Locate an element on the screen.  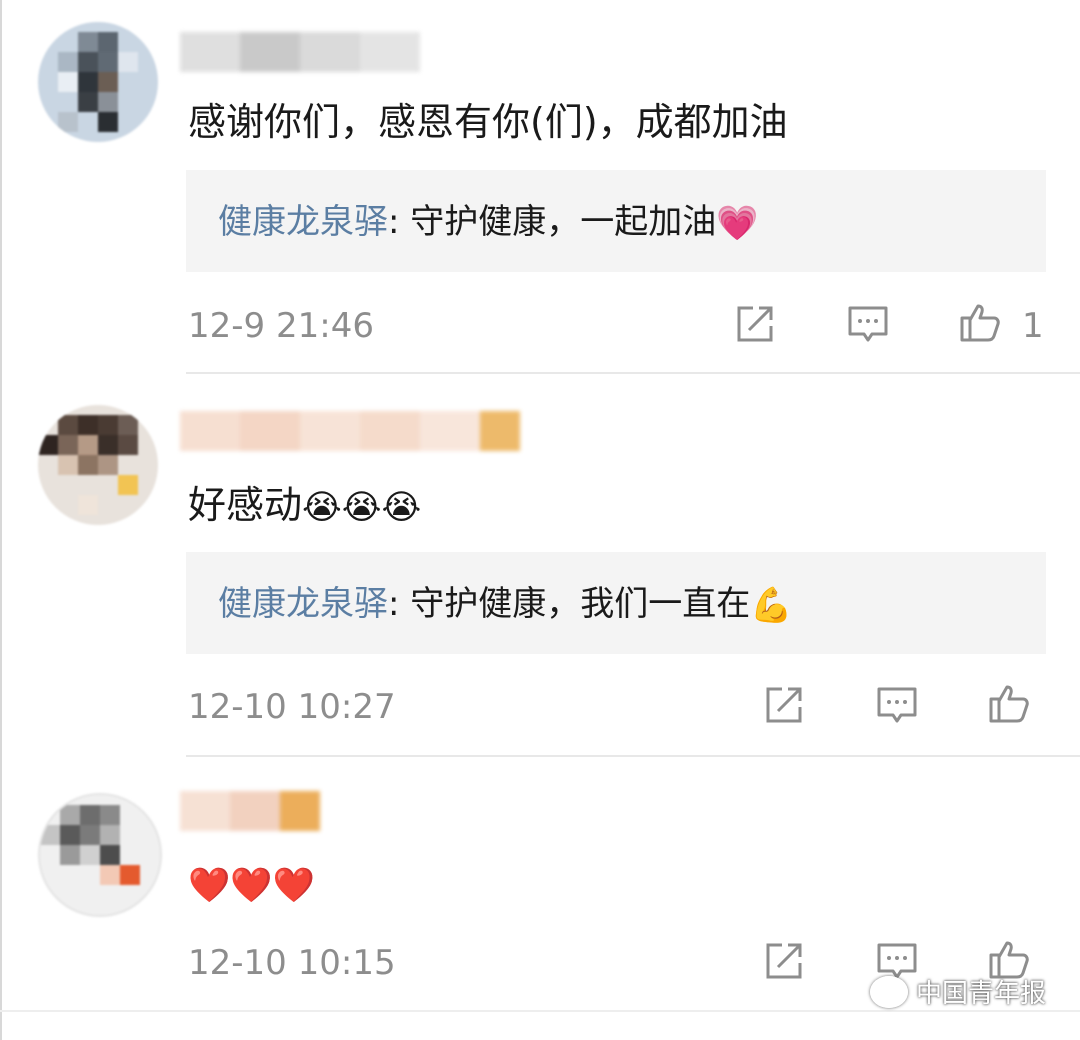
comment-text: 感谢你们，感恩有你(们)，成都加油 is located at coordinates (488, 122).